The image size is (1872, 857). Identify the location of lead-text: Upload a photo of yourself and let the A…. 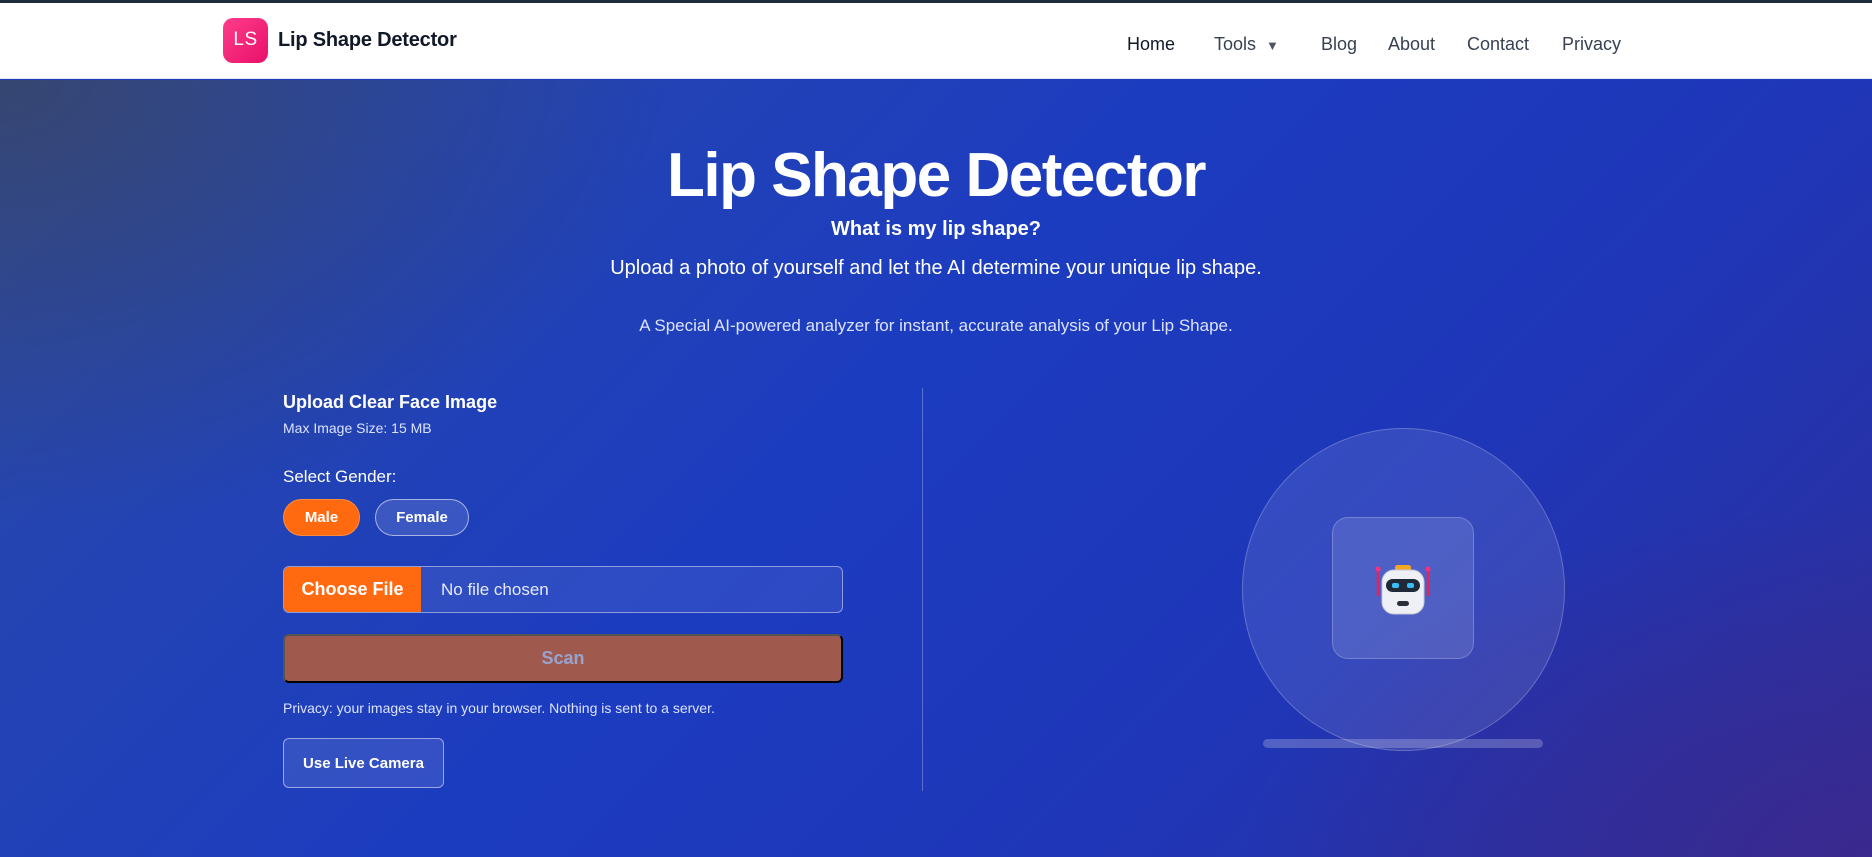
(936, 268).